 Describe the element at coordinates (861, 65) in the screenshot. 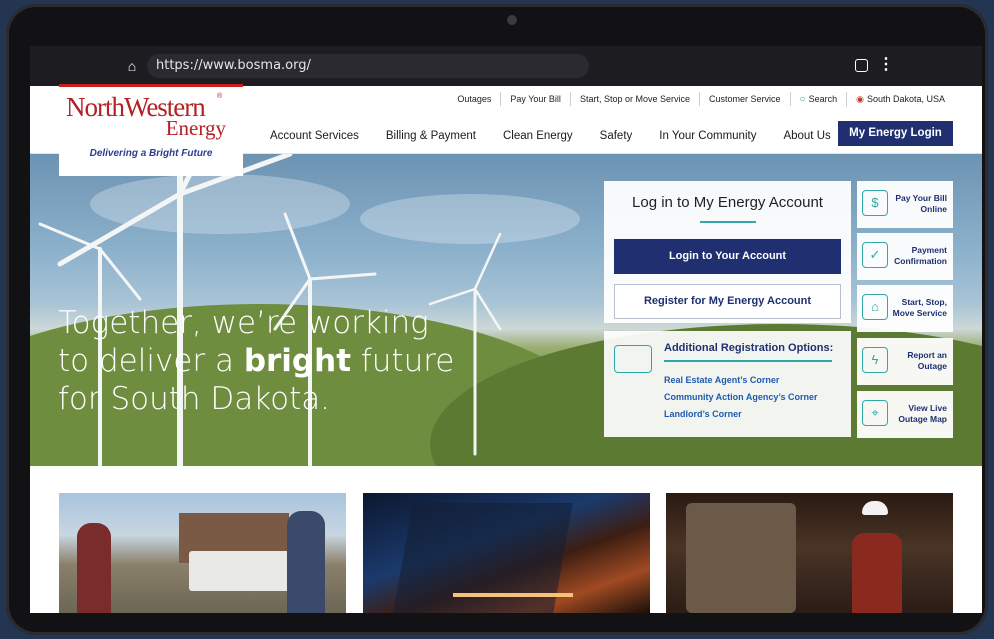

I see `tabs-icon` at that location.